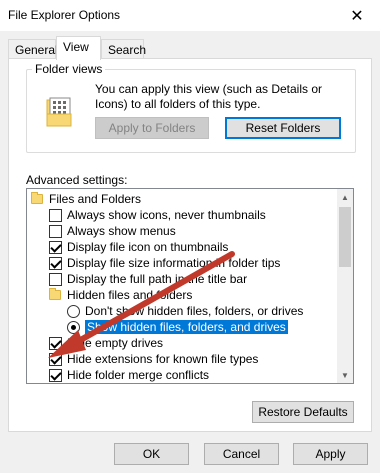 This screenshot has width=380, height=473. Describe the element at coordinates (283, 128) in the screenshot. I see `reset-folders-button: Reset Folders` at that location.